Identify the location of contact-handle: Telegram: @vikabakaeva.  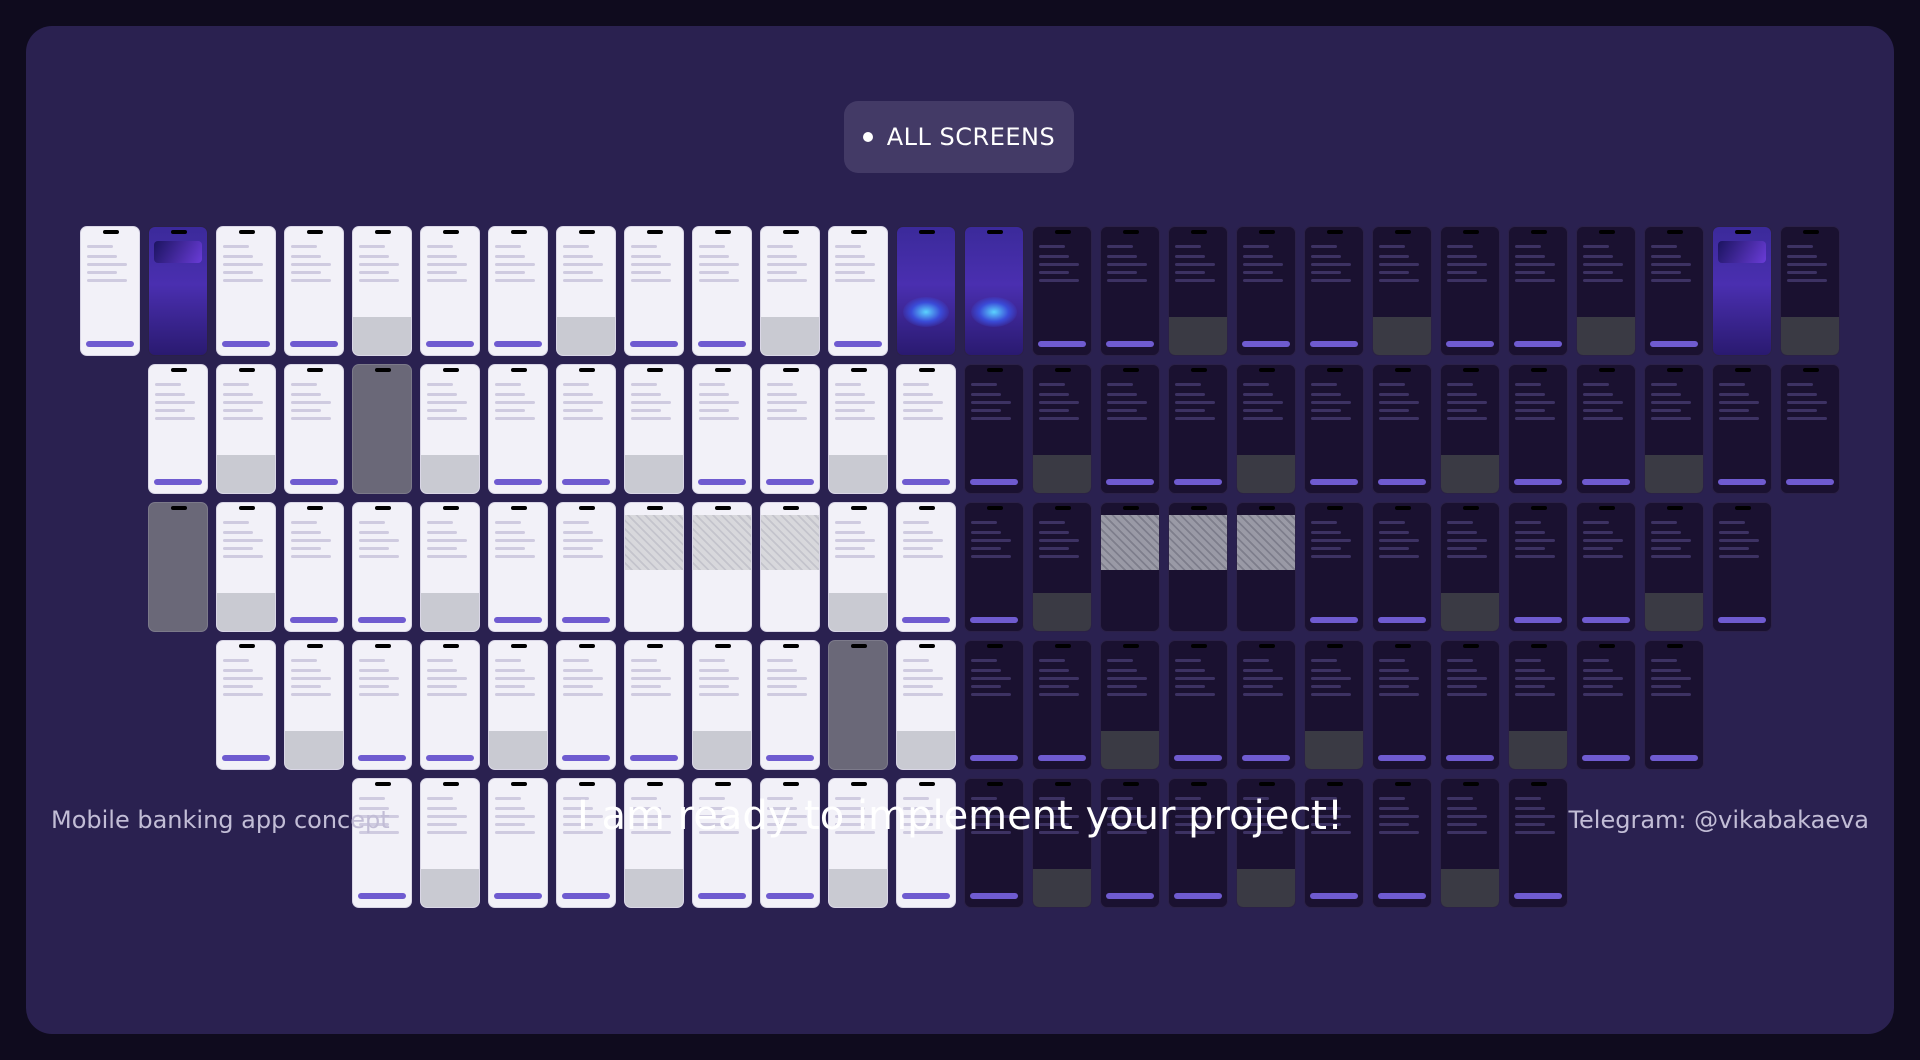
(1718, 820).